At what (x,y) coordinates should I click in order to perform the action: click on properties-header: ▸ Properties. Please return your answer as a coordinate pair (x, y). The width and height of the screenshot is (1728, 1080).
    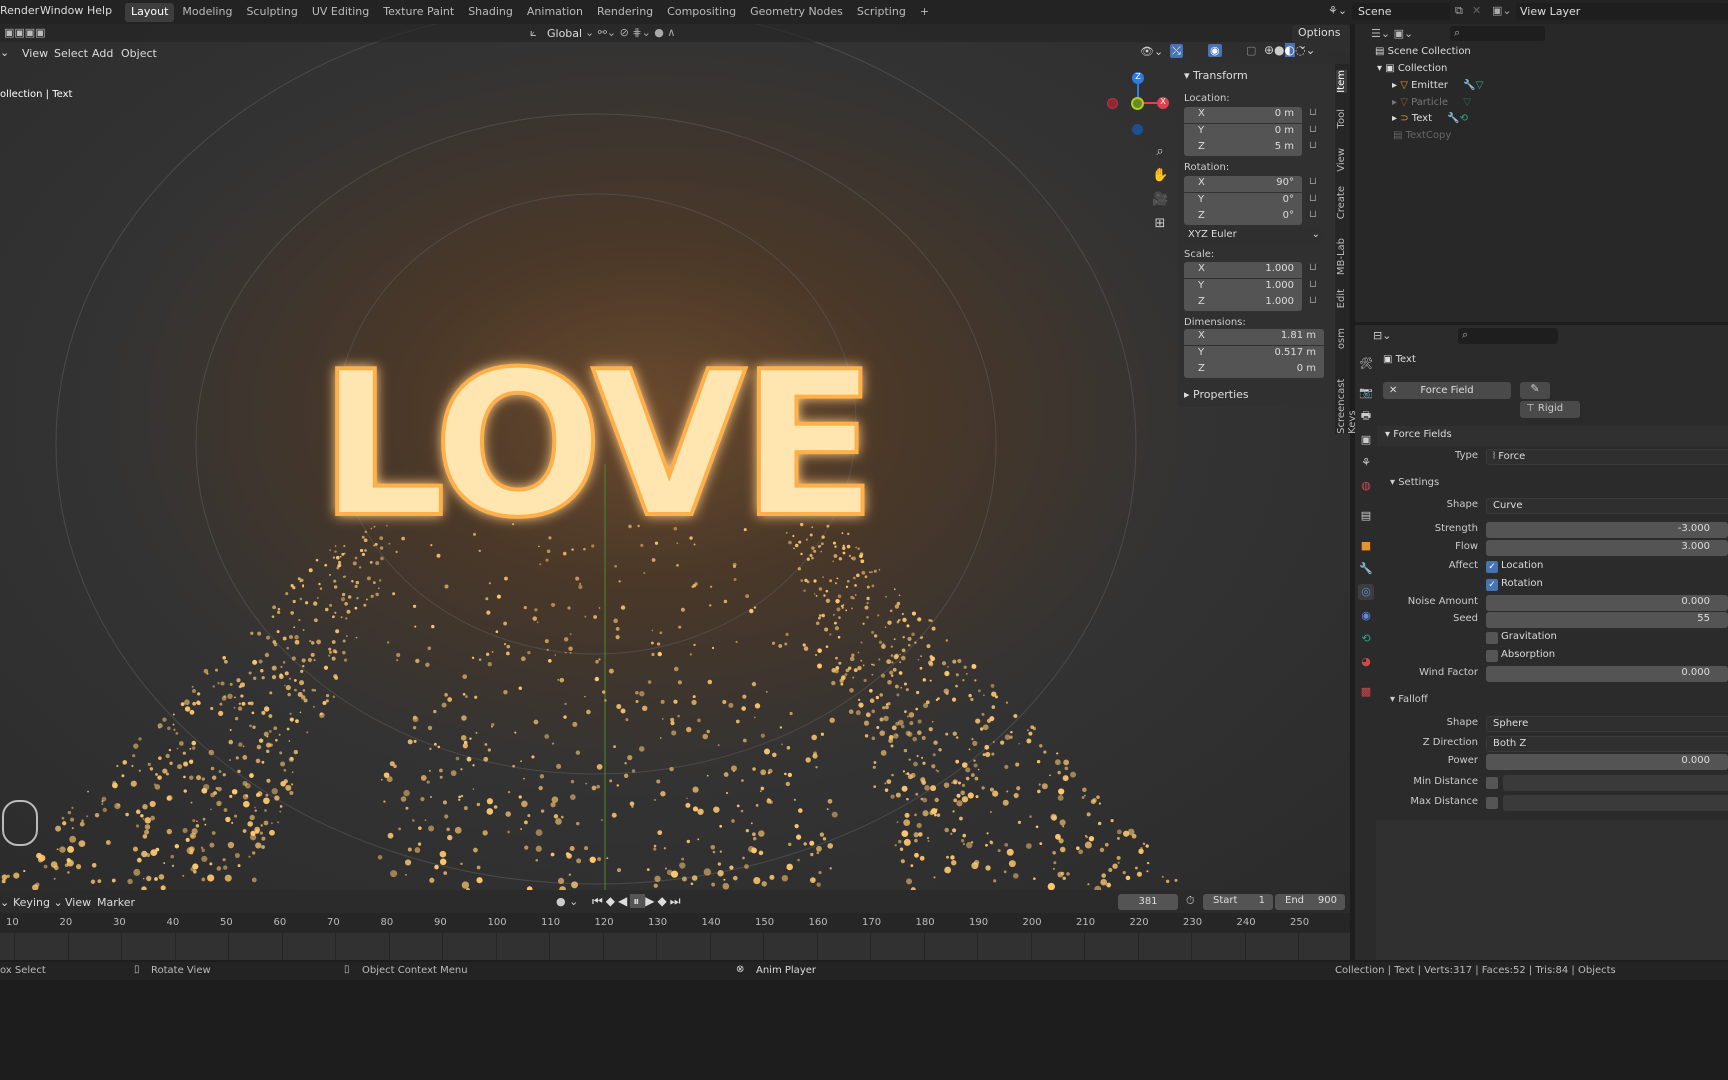
    Looking at the image, I should click on (1216, 394).